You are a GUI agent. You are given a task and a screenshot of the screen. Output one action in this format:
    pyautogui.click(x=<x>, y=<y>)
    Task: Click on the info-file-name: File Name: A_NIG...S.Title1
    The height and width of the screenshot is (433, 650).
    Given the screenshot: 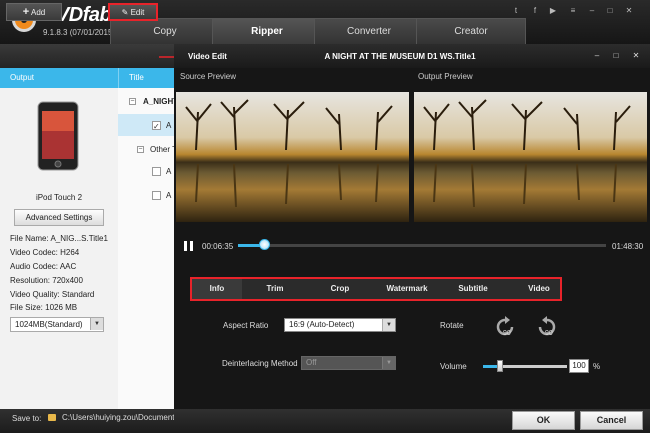 What is the action you would take?
    pyautogui.click(x=59, y=238)
    